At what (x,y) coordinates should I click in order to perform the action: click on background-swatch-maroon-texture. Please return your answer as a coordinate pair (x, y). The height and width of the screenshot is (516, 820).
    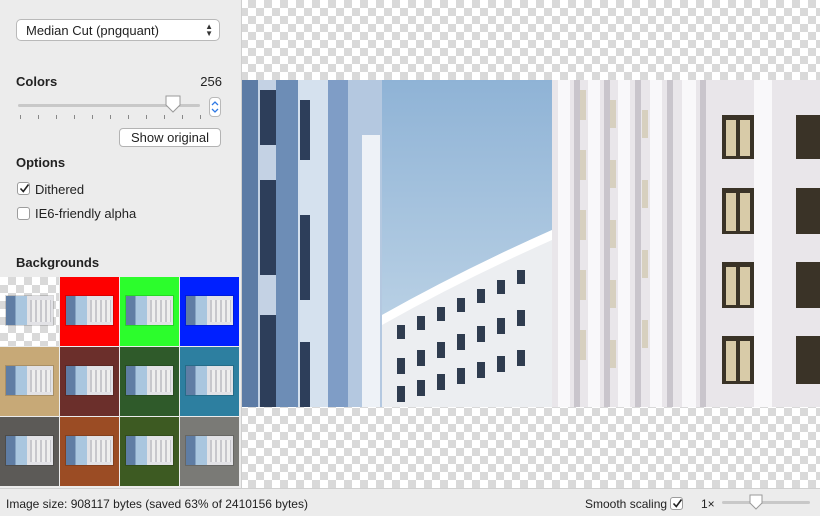
    Looking at the image, I should click on (89, 381).